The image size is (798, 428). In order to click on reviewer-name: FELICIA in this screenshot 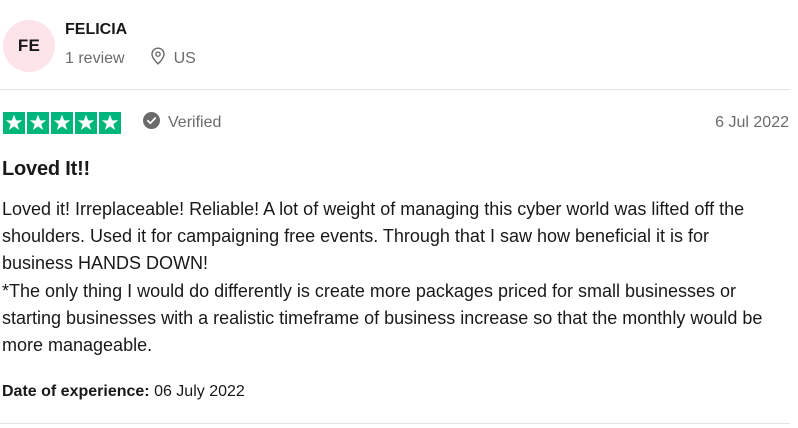, I will do `click(130, 30)`.